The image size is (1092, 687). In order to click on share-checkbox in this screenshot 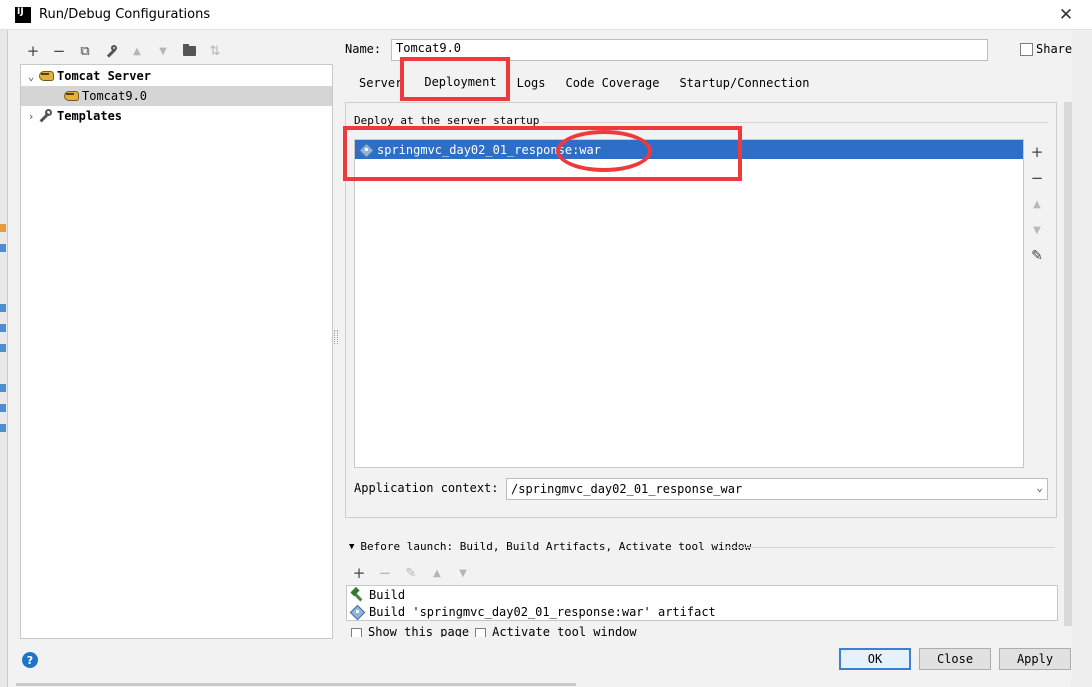, I will do `click(1026, 49)`.